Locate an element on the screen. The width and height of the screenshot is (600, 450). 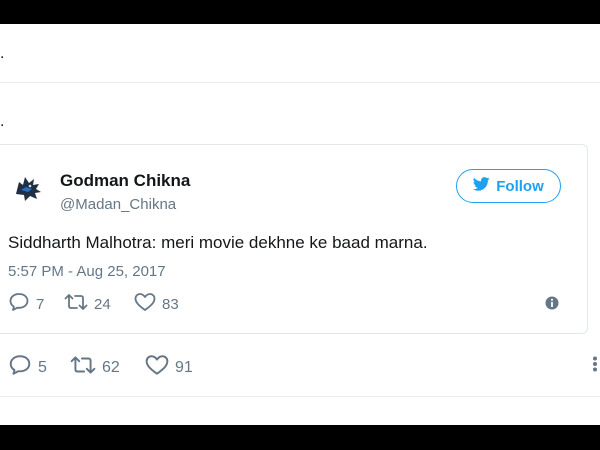
author-display-name: Godman Chikna is located at coordinates (125, 181).